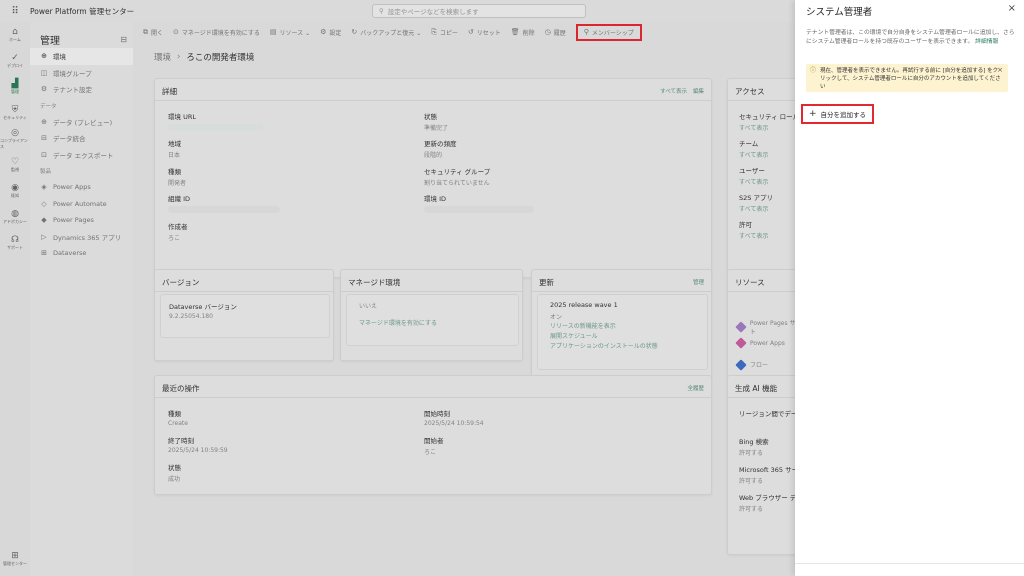  I want to click on close-icon: ×, so click(1012, 8).